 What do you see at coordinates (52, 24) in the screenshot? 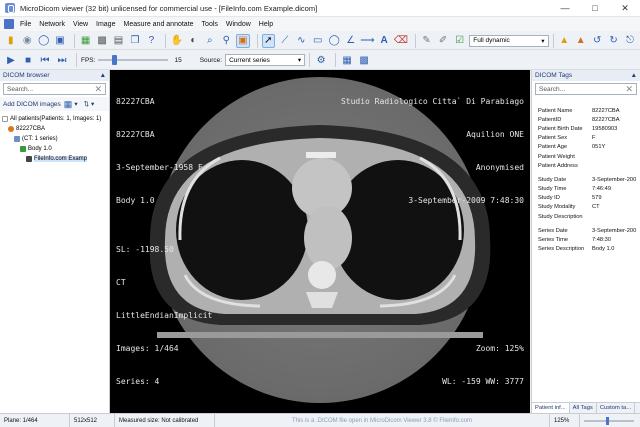
I see `menu-network: Network` at bounding box center [52, 24].